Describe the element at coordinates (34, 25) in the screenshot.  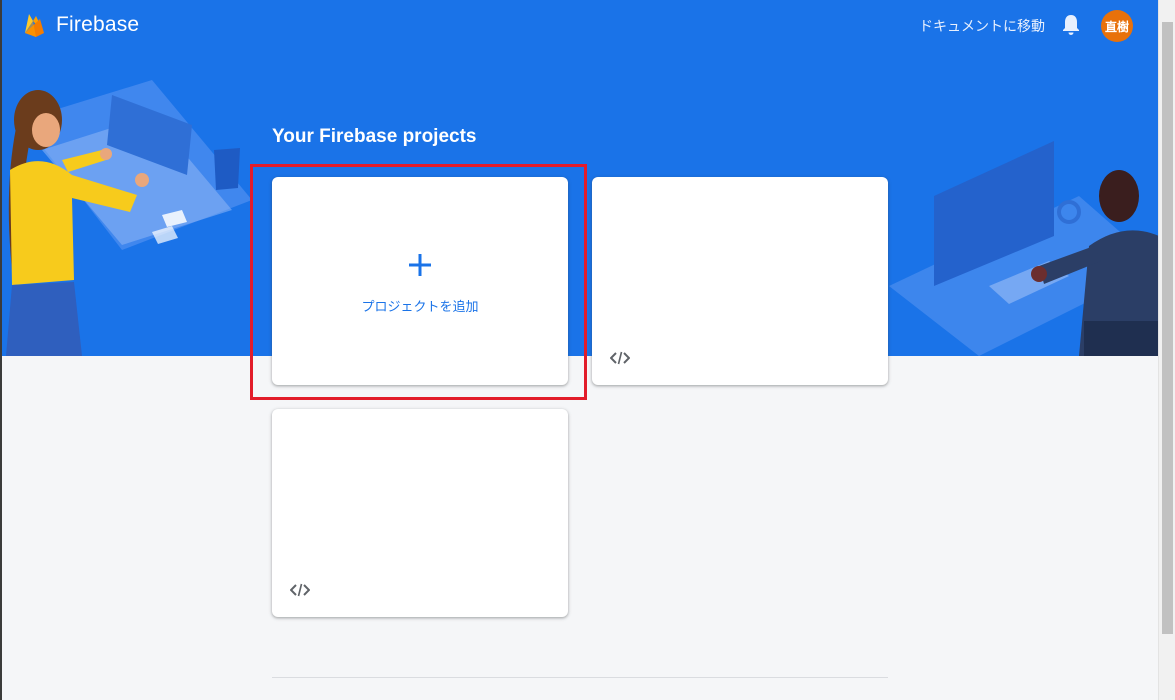
I see `firebase-flame-icon` at that location.